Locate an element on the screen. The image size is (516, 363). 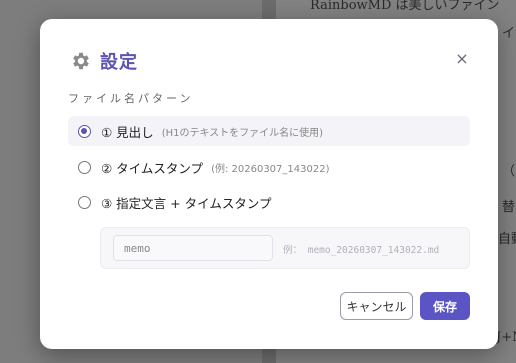
doc-line: イ is located at coordinates (509, 33).